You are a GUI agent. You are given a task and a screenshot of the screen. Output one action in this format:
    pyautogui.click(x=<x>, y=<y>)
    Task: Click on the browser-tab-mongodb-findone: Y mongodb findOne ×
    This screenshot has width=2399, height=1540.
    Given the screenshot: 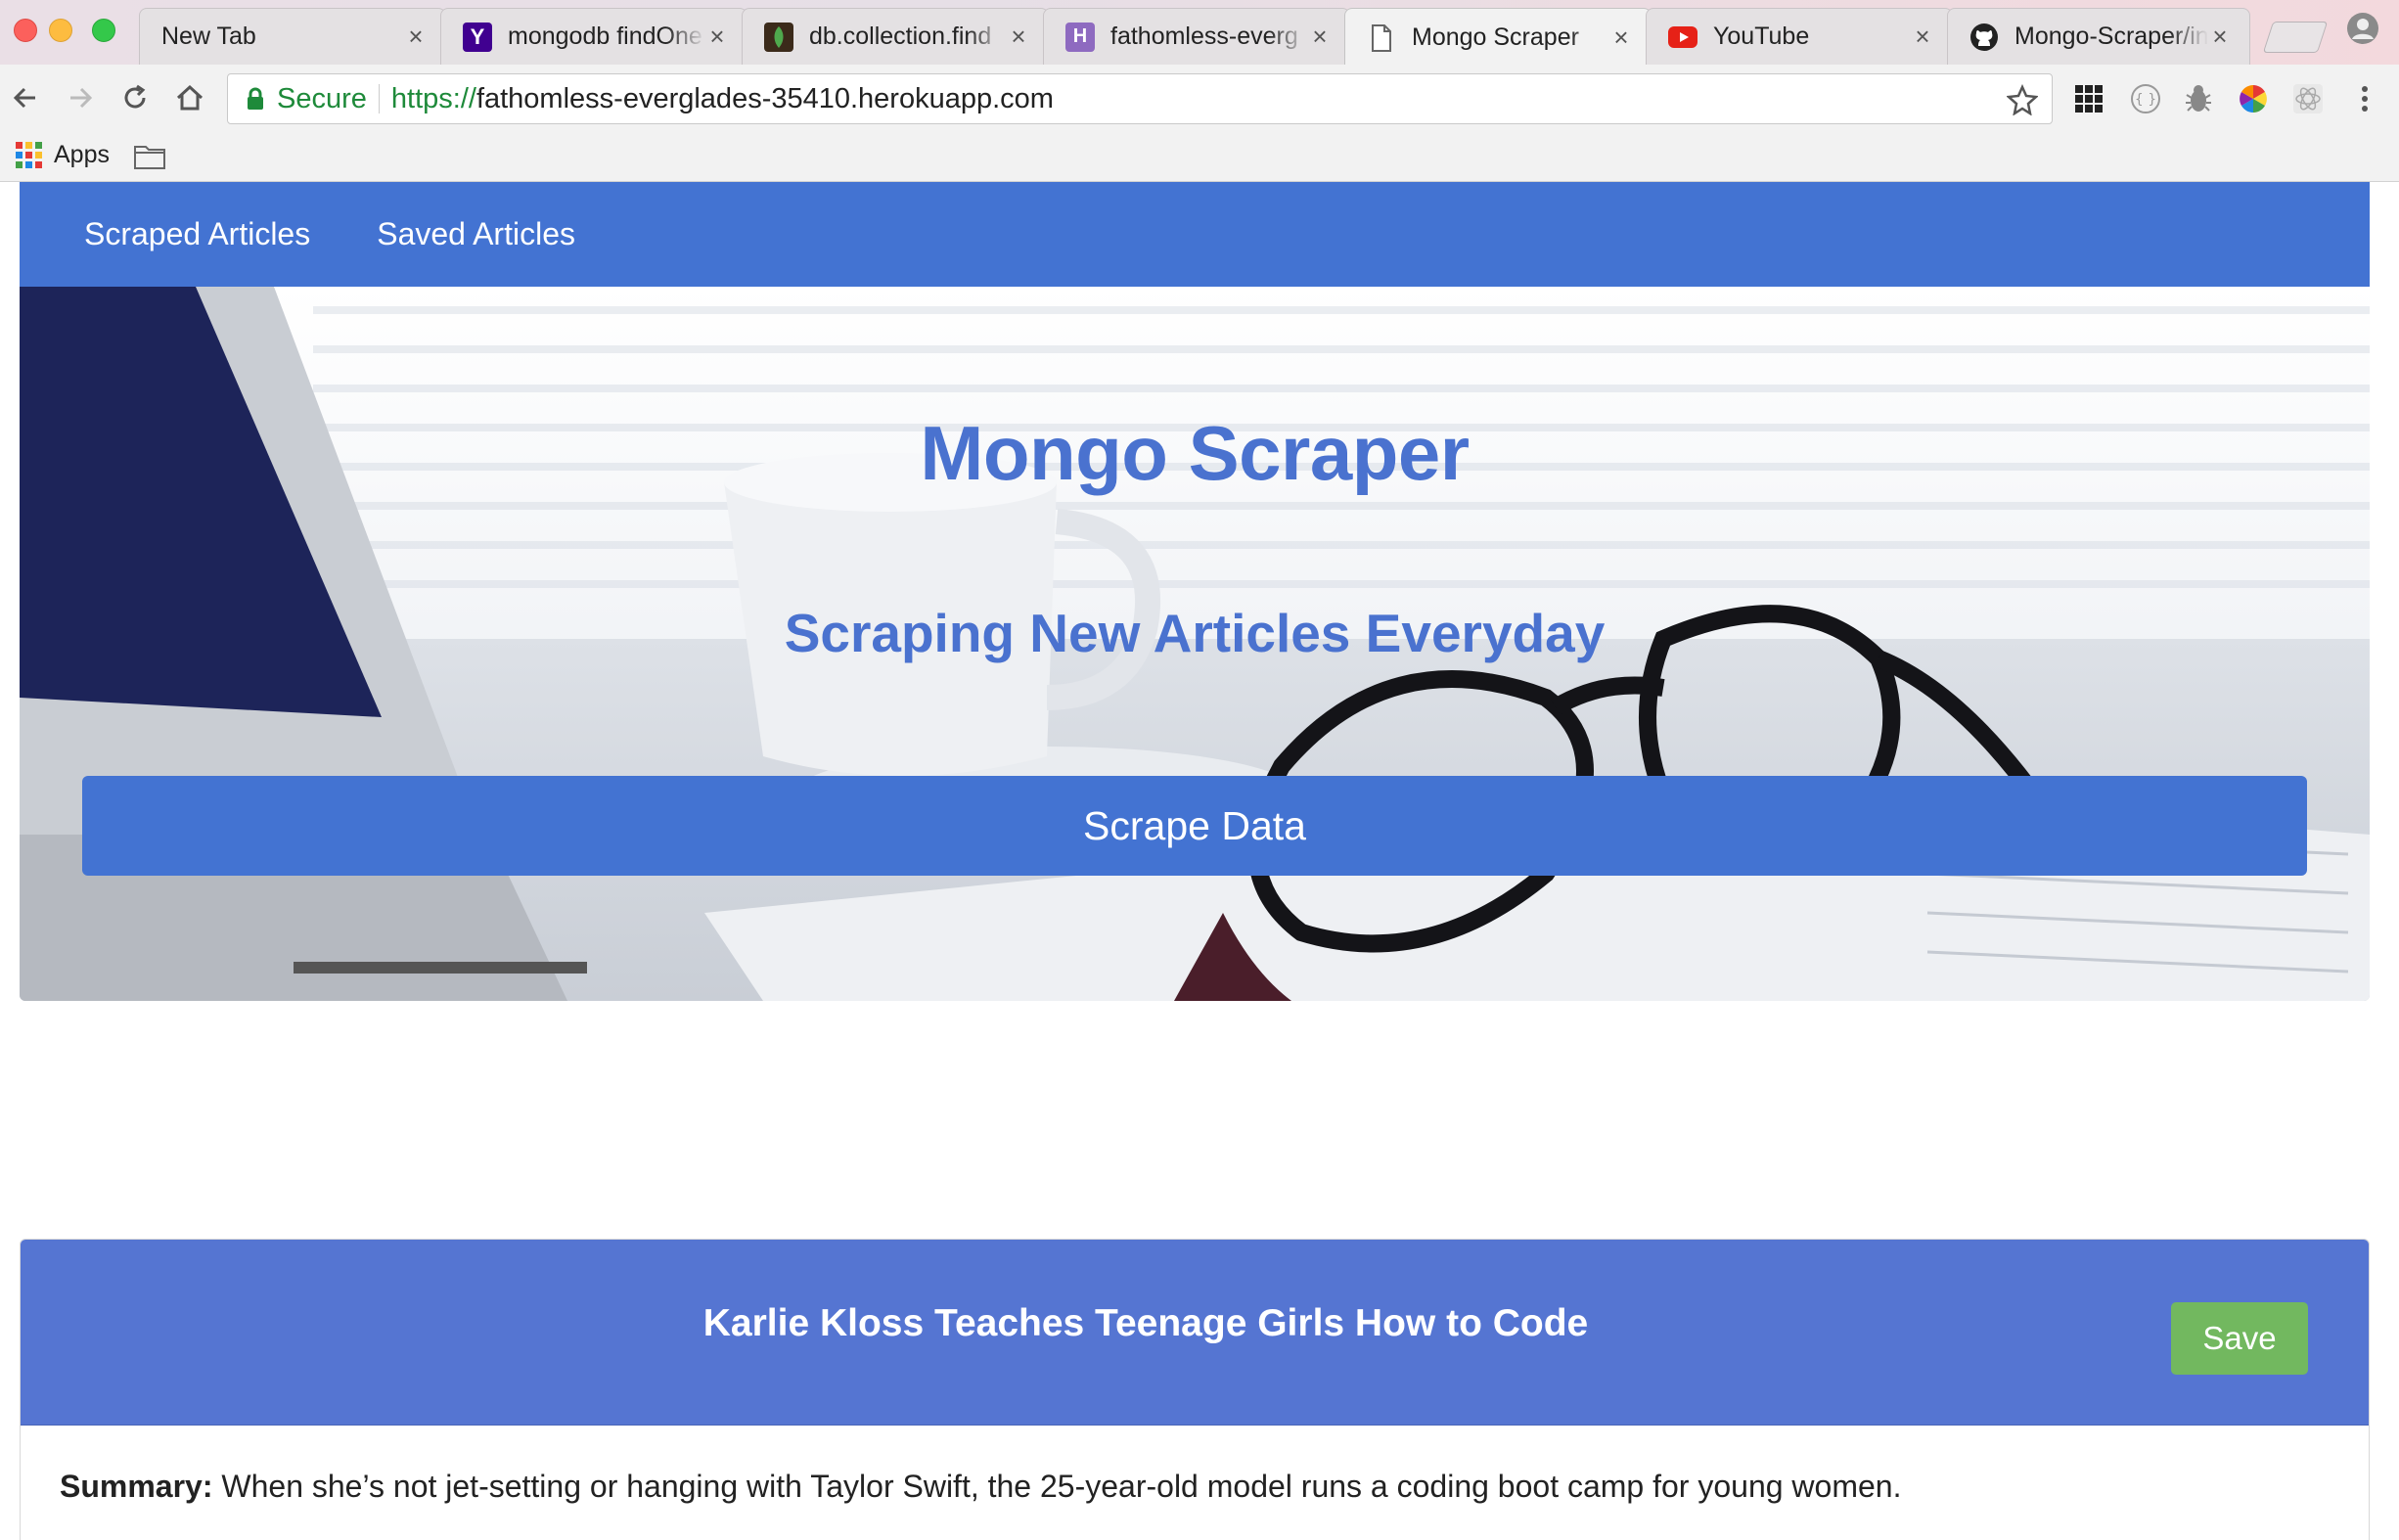 What is the action you would take?
    pyautogui.click(x=593, y=36)
    